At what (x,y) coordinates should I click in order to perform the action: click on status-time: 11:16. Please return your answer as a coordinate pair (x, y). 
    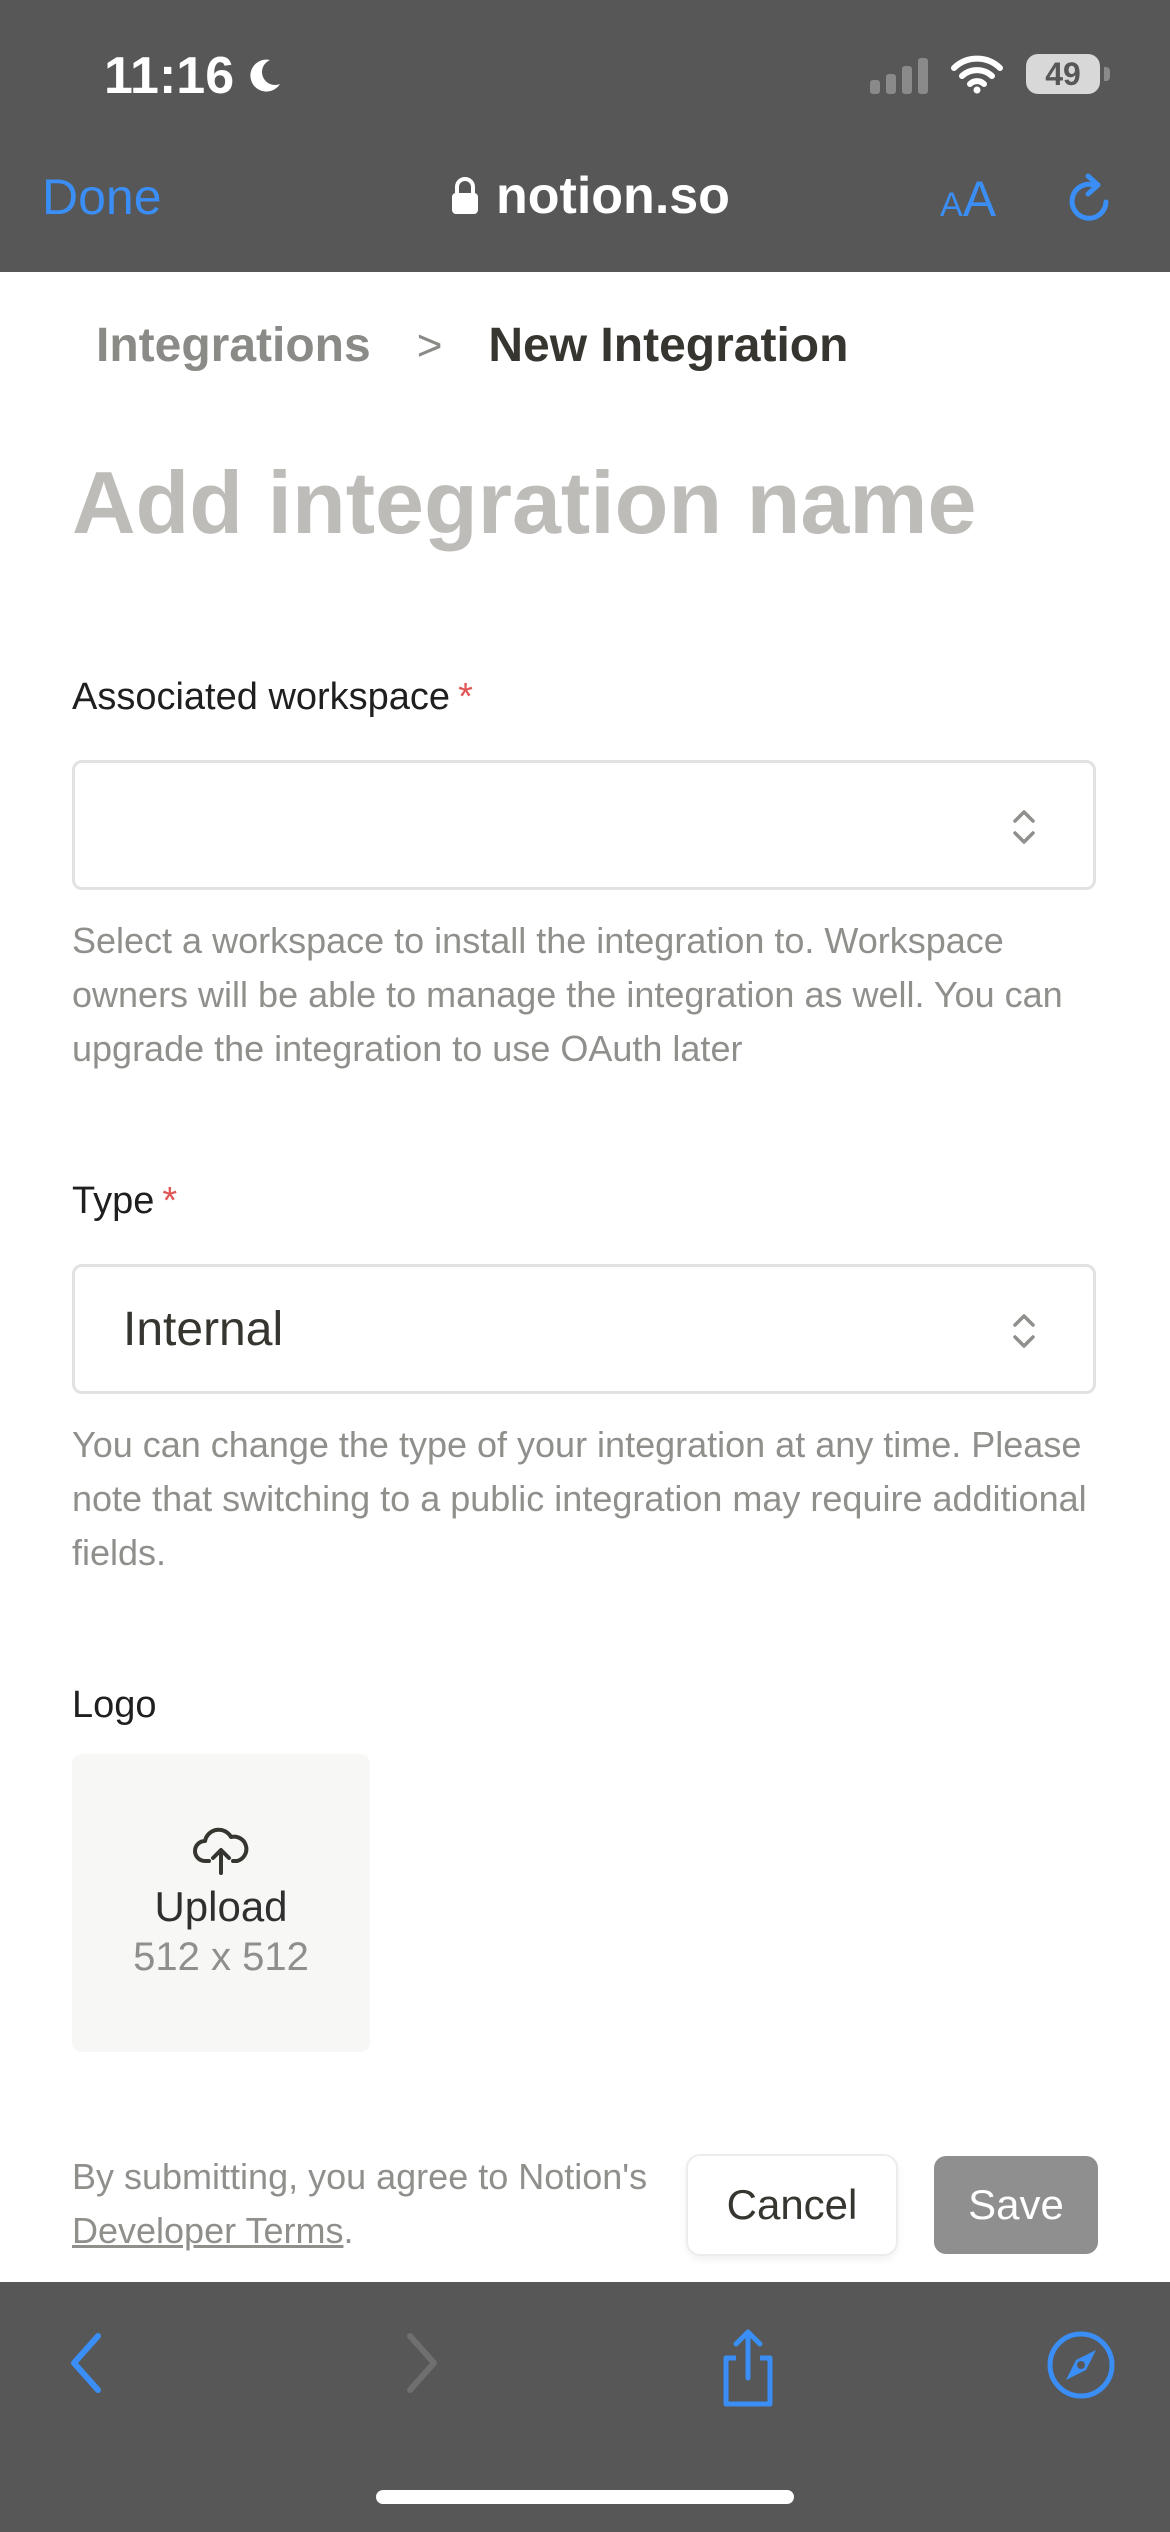
    Looking at the image, I should click on (194, 76).